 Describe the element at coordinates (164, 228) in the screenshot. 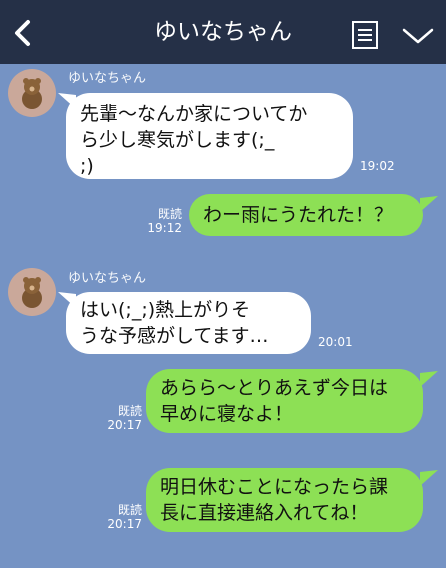

I see `timestamp: 19:12` at that location.